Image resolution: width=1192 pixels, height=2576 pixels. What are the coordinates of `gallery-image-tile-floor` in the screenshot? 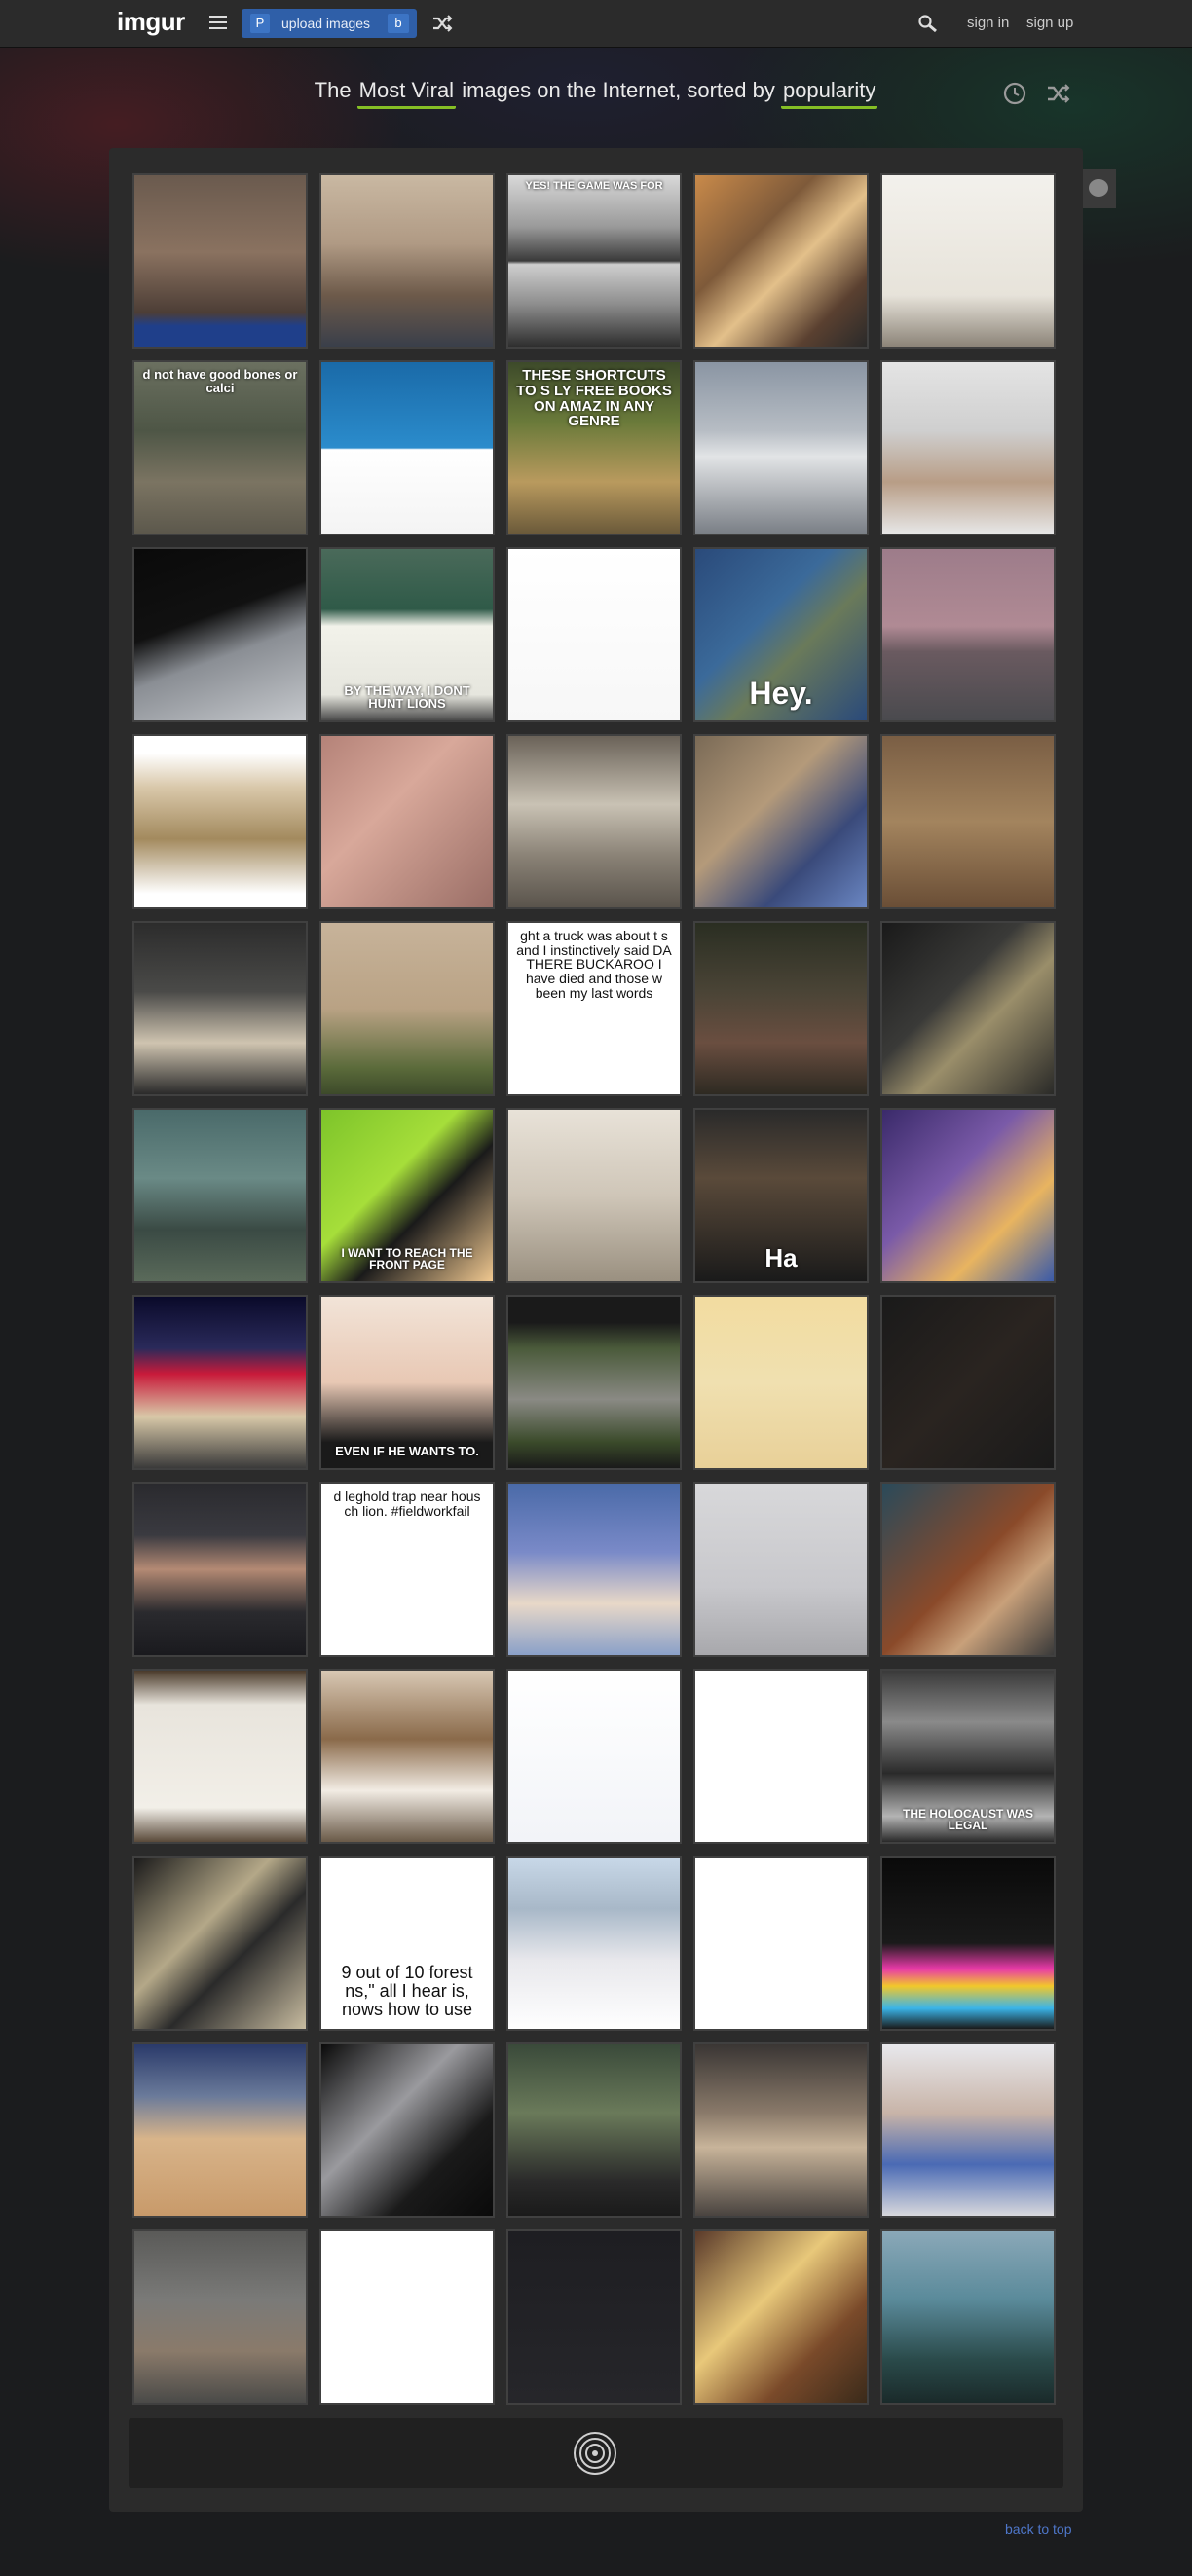 It's located at (220, 1943).